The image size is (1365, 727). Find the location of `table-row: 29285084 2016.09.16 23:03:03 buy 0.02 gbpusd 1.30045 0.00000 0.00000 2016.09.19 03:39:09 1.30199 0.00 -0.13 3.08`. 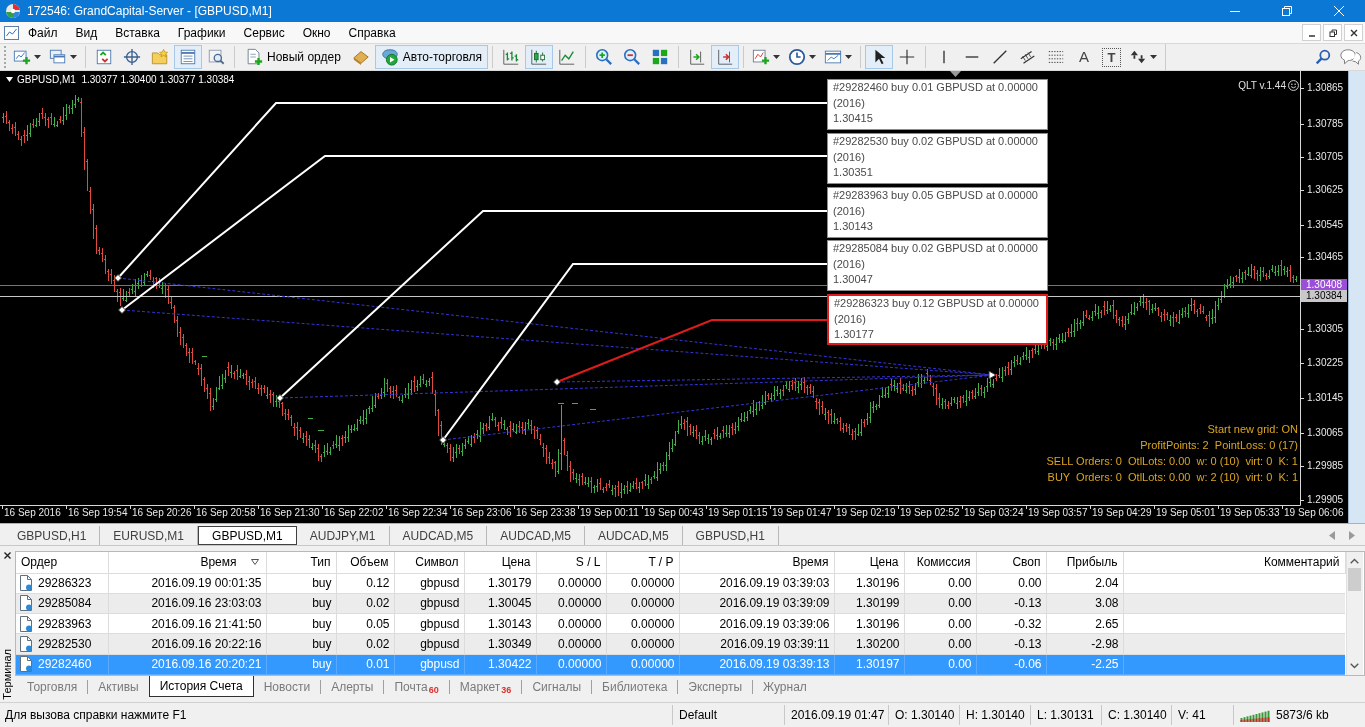

table-row: 29285084 2016.09.16 23:03:03 buy 0.02 gbpusd 1.30045 0.00000 0.00000 2016.09.19 03:39:09 1.30199 0.00 -0.13 3.08 is located at coordinates (680, 603).